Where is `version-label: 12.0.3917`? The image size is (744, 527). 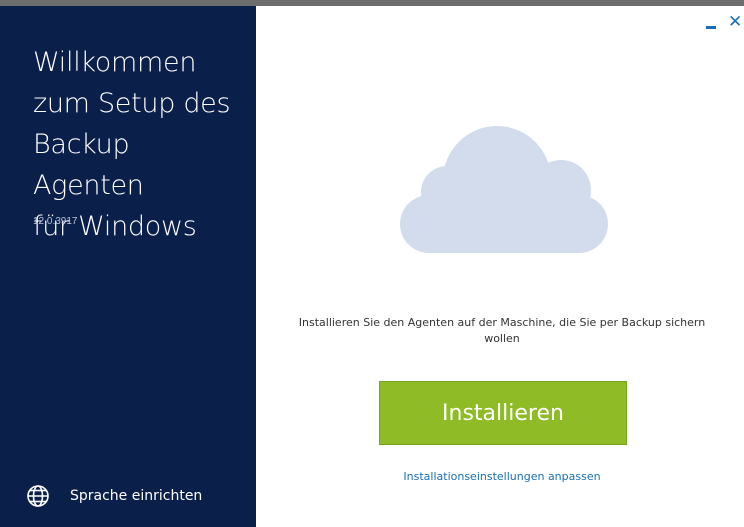
version-label: 12.0.3917 is located at coordinates (55, 221).